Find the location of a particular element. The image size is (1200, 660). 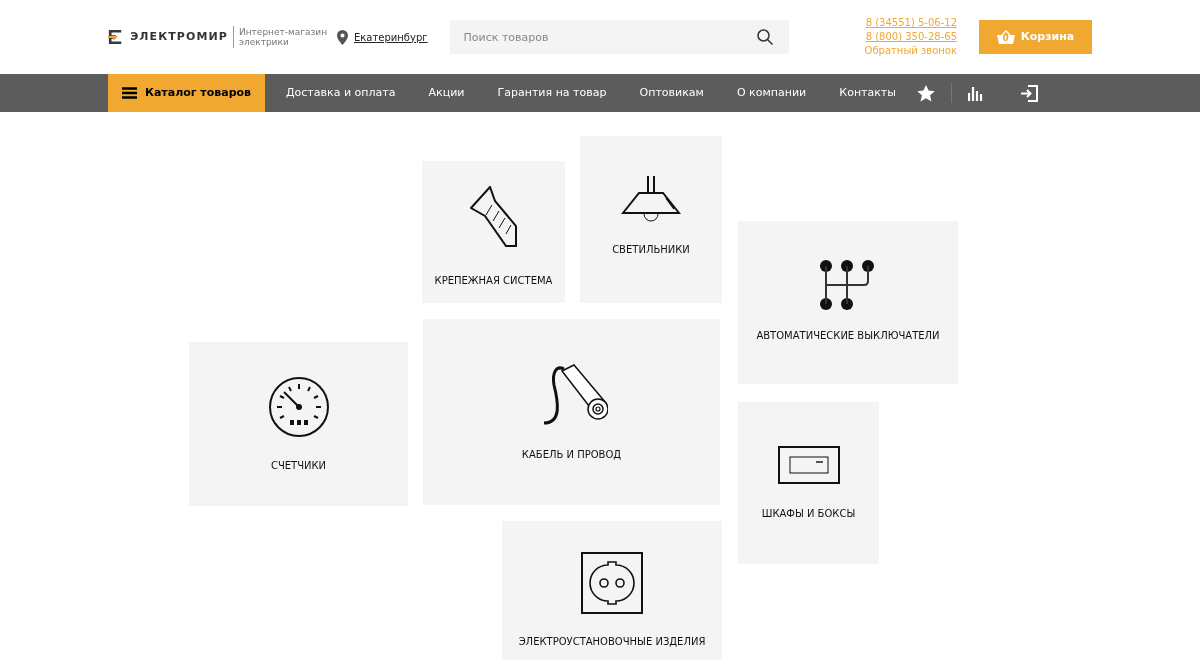

catalog-button: Каталог товаров is located at coordinates (186, 93).